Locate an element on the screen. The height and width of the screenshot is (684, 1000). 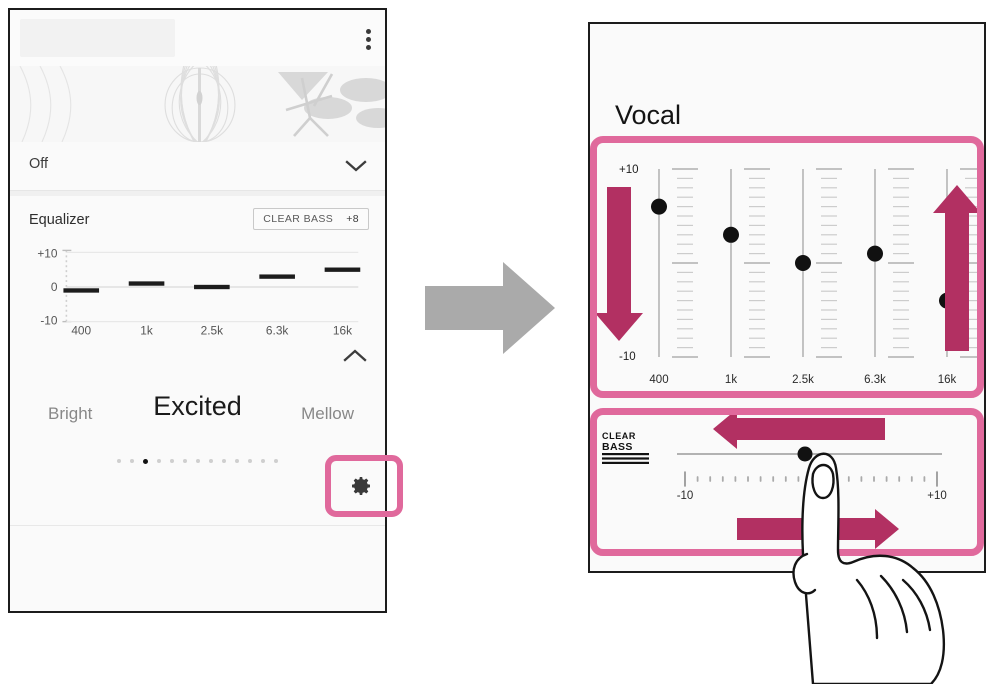
app-top-bar is located at coordinates (197, 38).